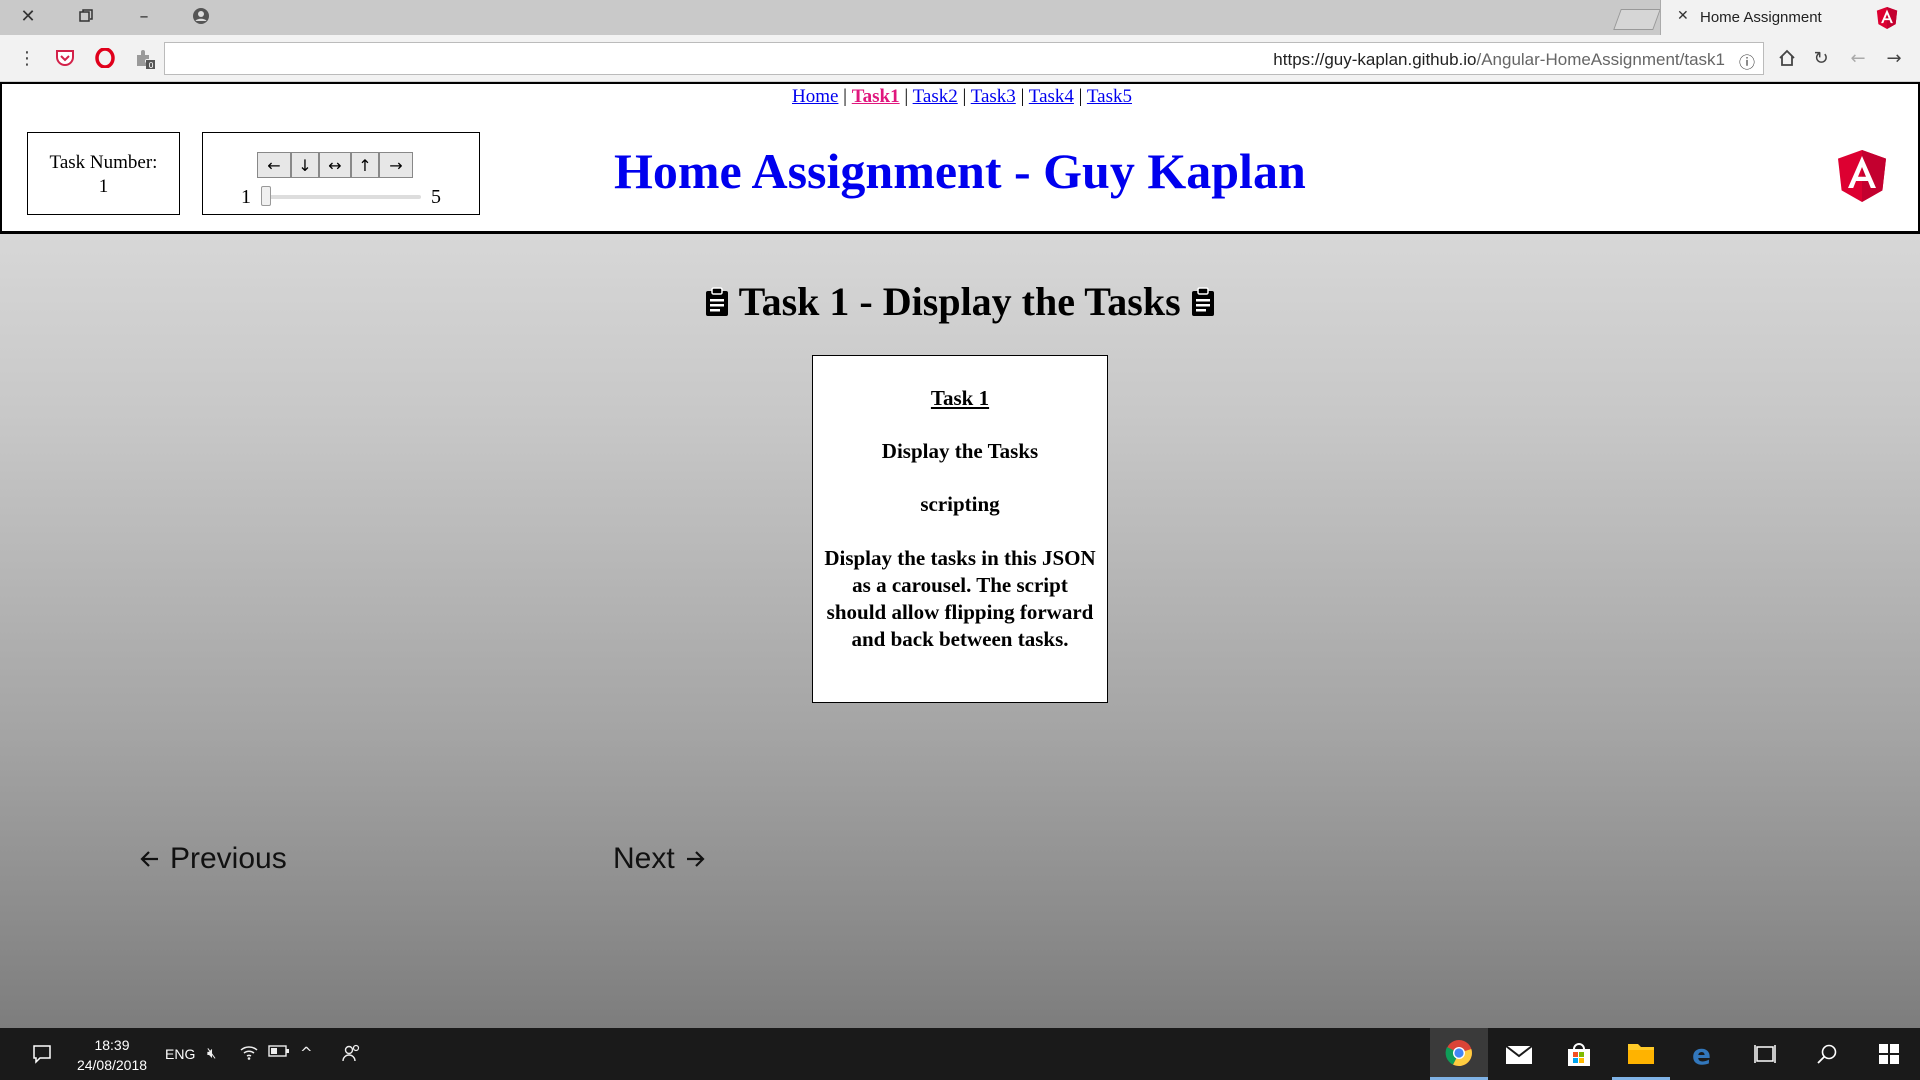 This screenshot has height=1080, width=1920. I want to click on task-view-icon, so click(1765, 1054).